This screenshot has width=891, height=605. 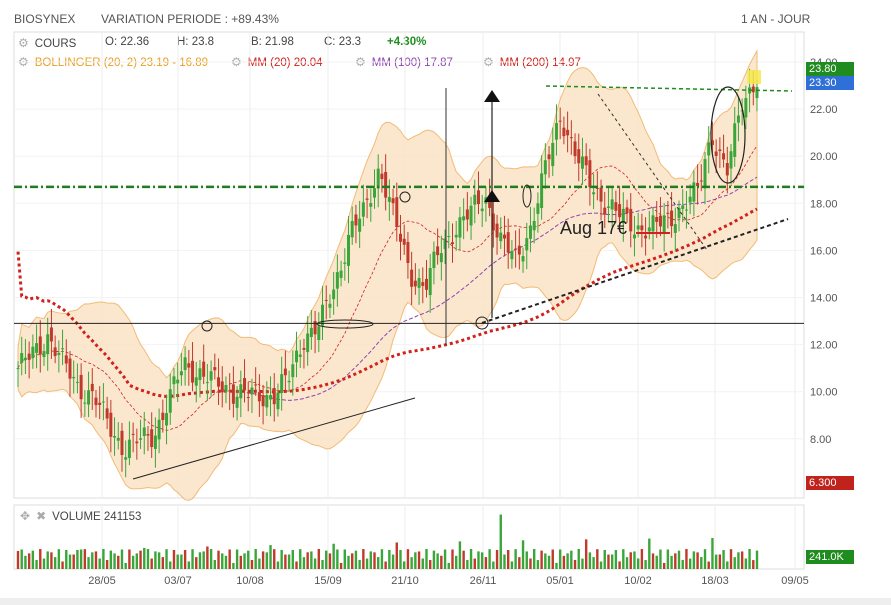 What do you see at coordinates (830, 69) in the screenshot?
I see `high-price-tag: 23.80` at bounding box center [830, 69].